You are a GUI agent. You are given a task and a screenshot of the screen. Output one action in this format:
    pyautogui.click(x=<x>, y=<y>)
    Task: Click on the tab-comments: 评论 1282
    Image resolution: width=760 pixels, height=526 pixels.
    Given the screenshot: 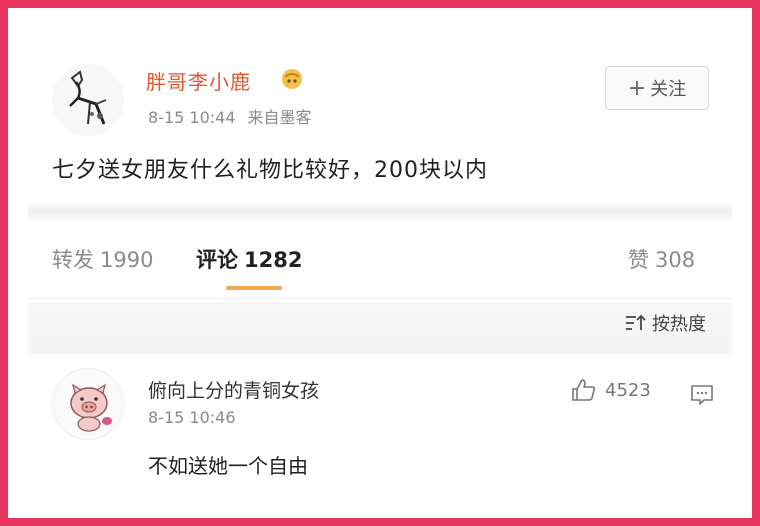 What is the action you would take?
    pyautogui.click(x=249, y=259)
    